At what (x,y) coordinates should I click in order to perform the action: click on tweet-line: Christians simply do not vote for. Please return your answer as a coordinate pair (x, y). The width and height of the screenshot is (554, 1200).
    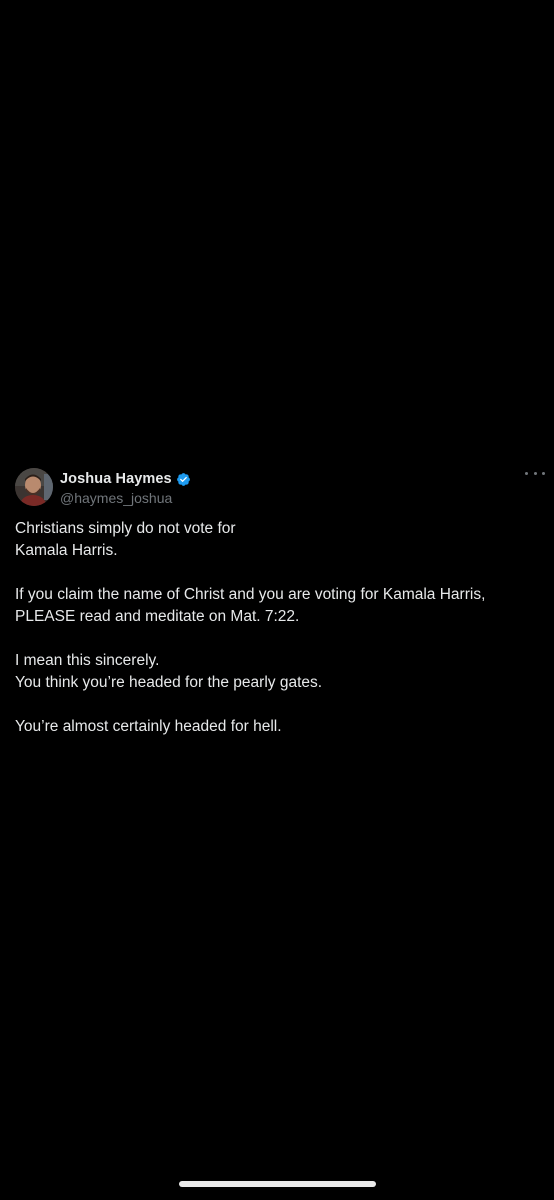
    Looking at the image, I should click on (125, 528).